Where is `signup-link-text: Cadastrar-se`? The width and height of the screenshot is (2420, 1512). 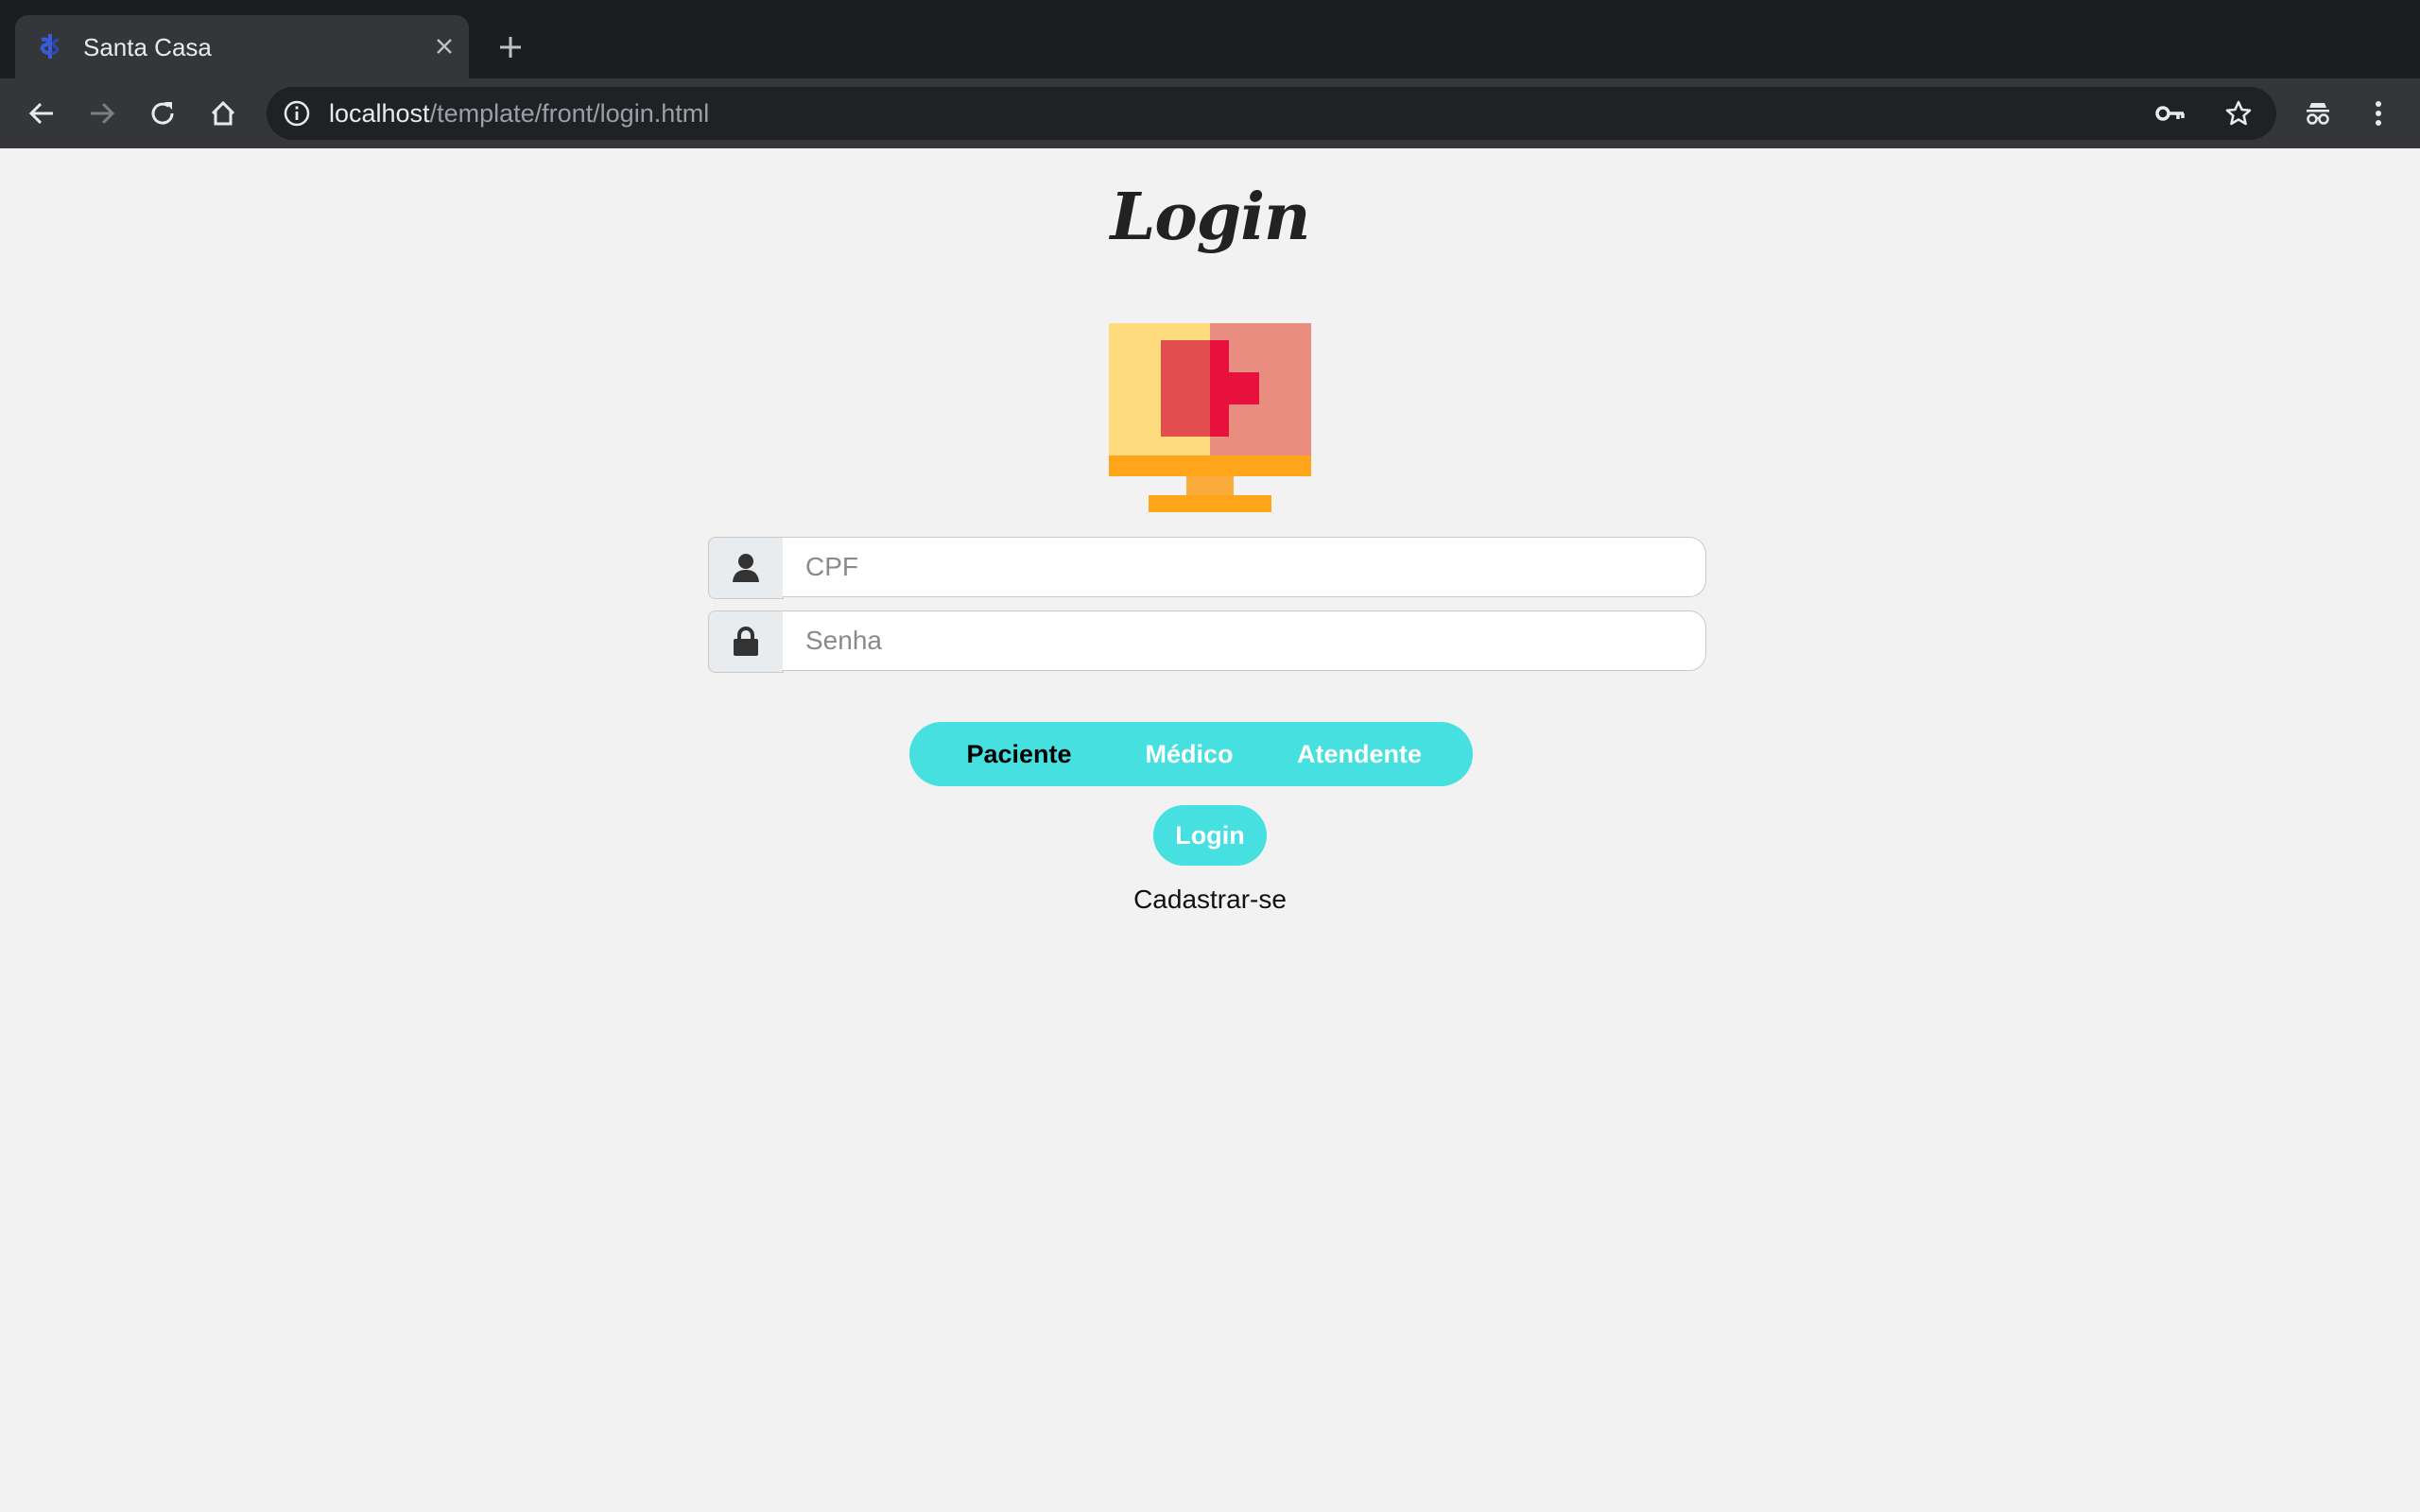 signup-link-text: Cadastrar-se is located at coordinates (1210, 899).